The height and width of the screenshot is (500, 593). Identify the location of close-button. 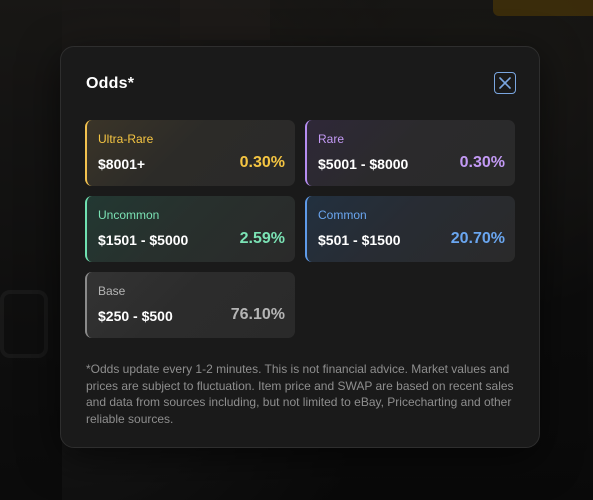
(505, 83).